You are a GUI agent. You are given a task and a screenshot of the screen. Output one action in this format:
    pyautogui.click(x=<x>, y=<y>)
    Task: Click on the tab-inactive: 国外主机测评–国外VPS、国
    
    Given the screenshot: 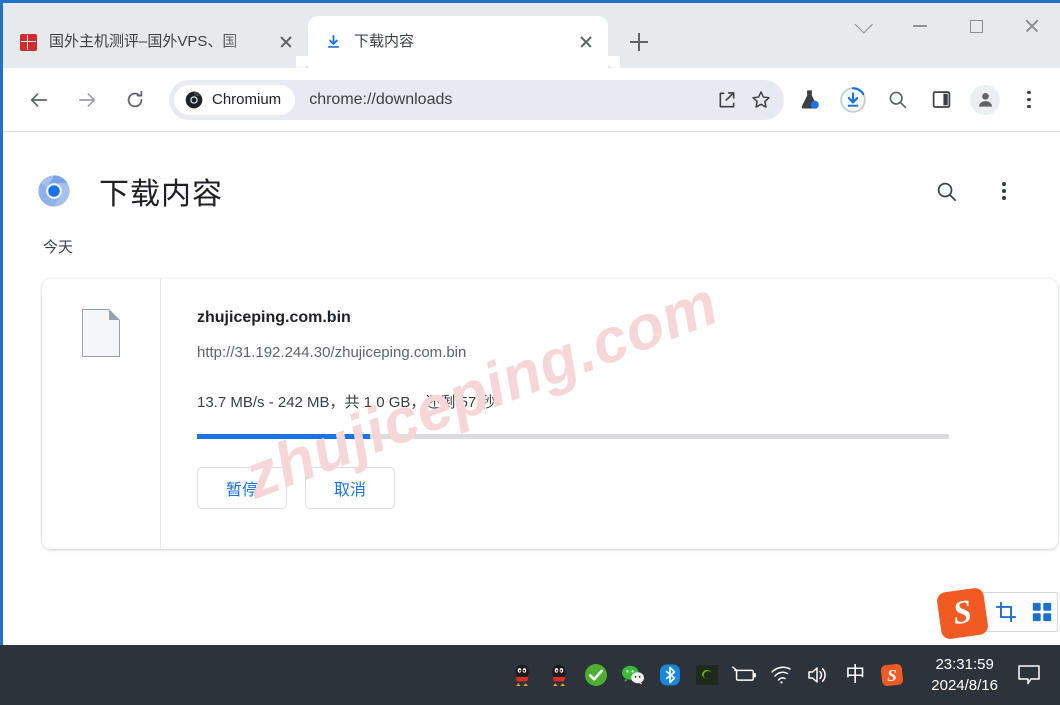 What is the action you would take?
    pyautogui.click(x=155, y=42)
    